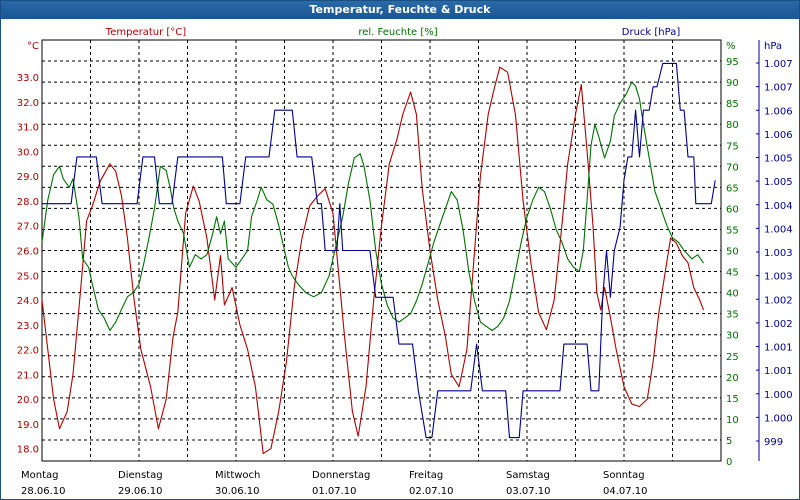  Describe the element at coordinates (28, 450) in the screenshot. I see `temperature-tick-label: 18.0` at that location.